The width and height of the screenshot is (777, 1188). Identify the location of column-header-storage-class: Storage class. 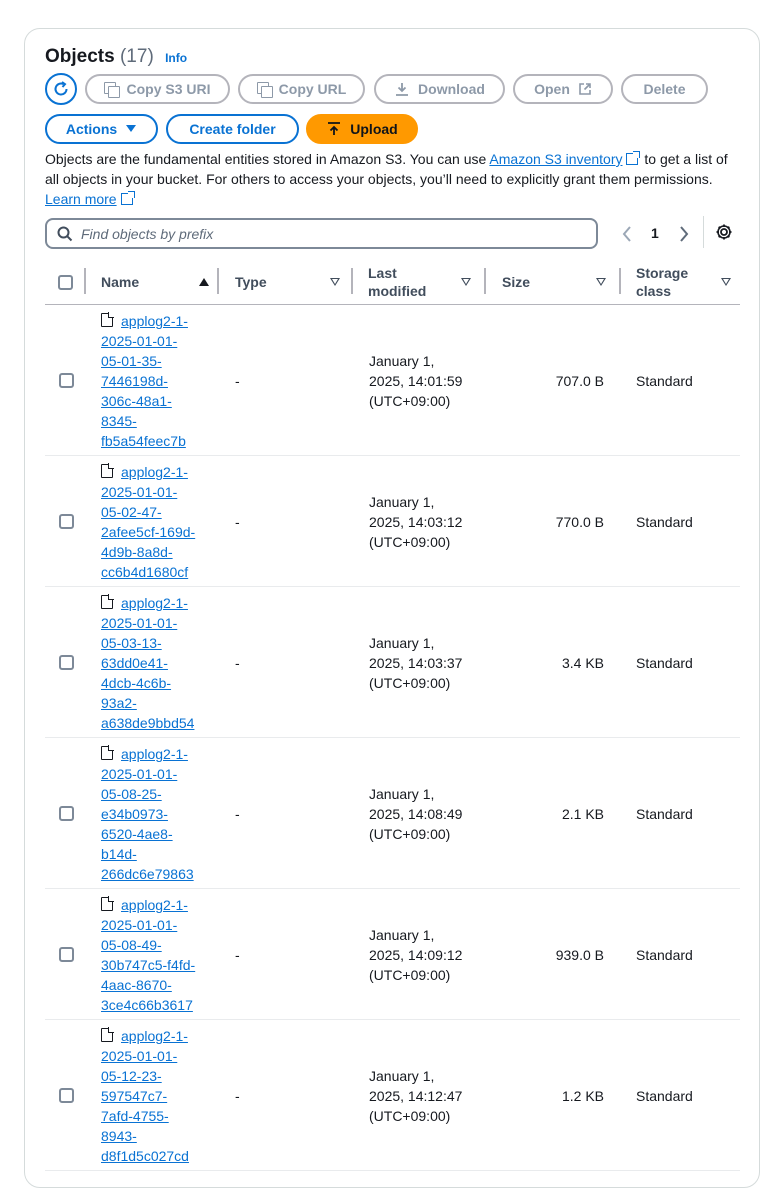
(686, 282).